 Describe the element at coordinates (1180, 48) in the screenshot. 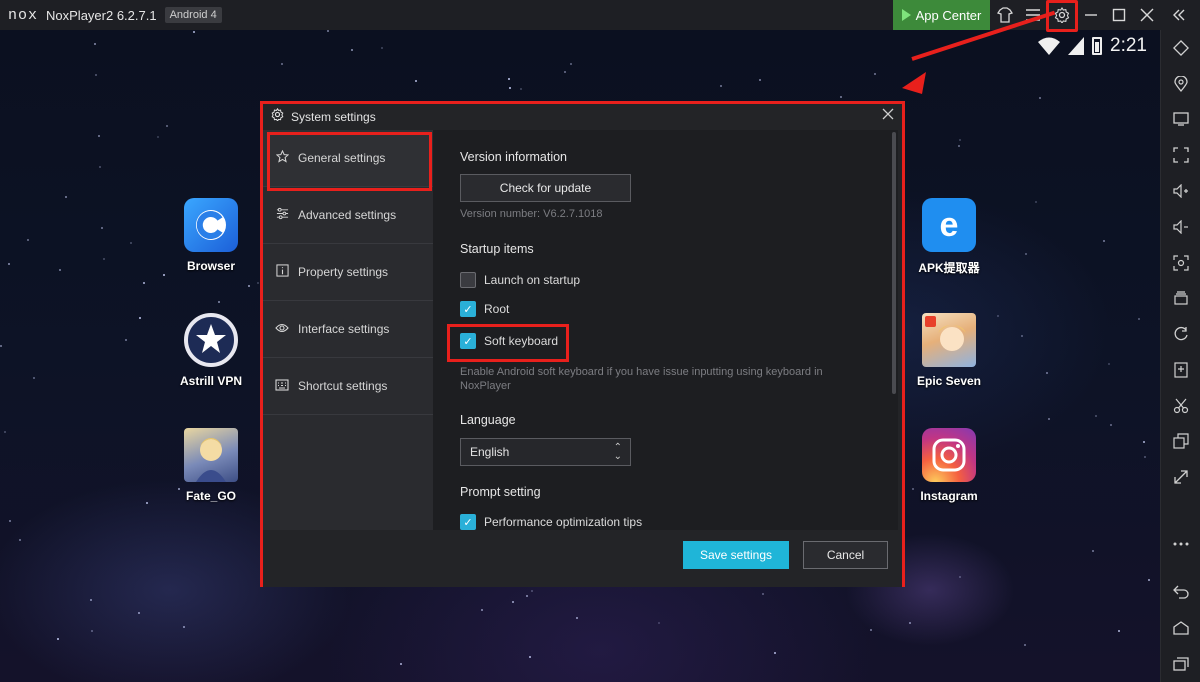

I see `keymapping-icon` at that location.